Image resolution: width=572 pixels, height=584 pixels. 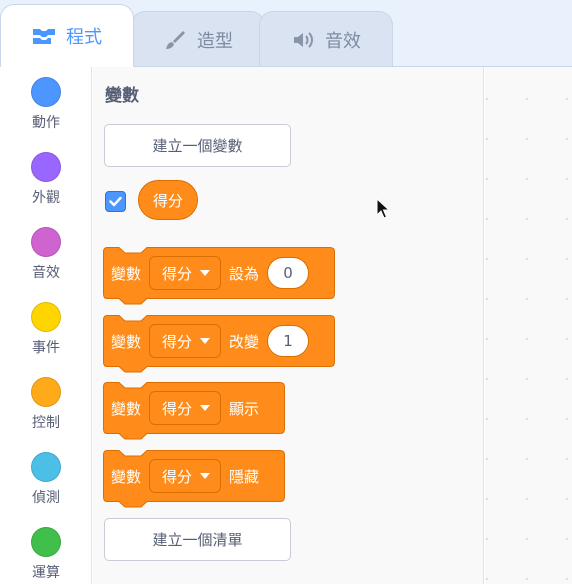 I want to click on category-motion: 動作, so click(x=46, y=102).